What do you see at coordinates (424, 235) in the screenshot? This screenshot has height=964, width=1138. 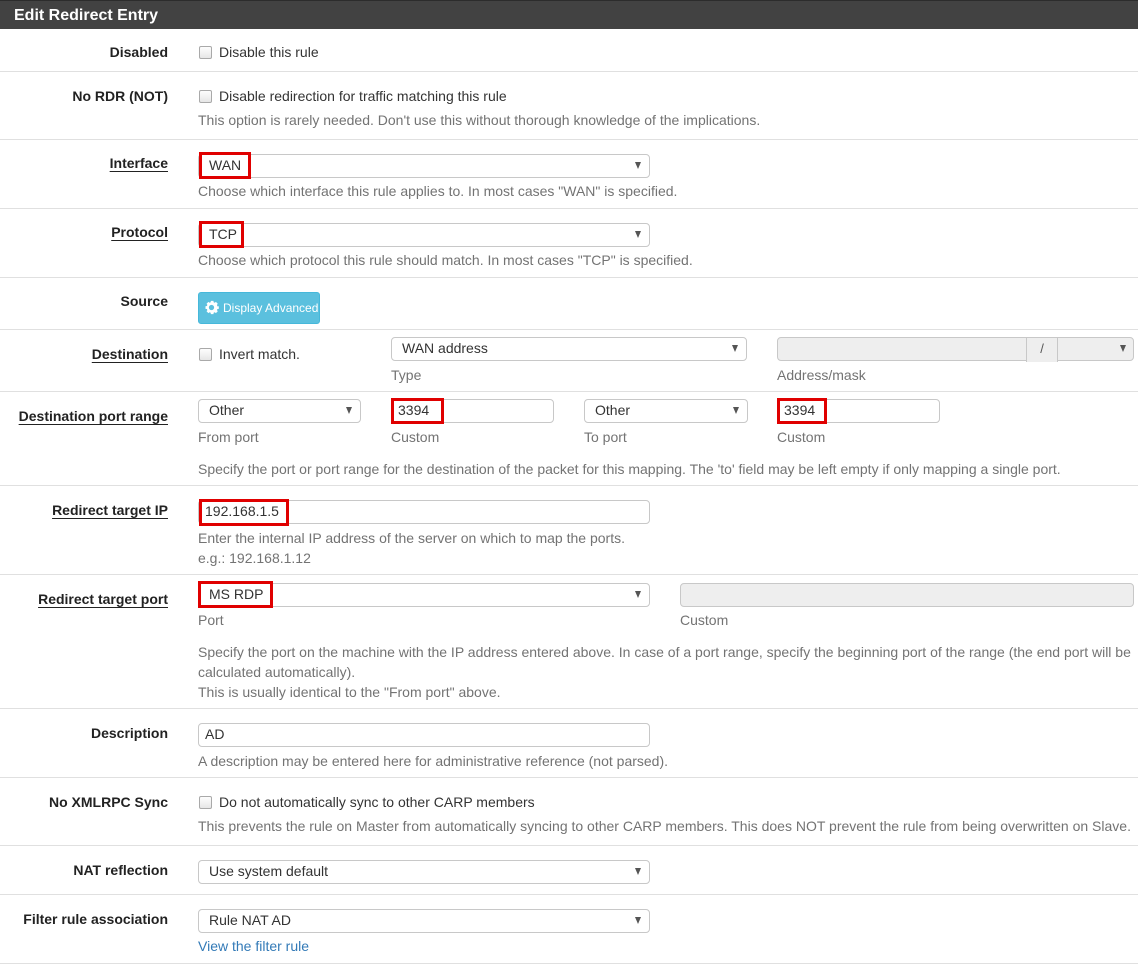 I see `protocol-select: TCP` at bounding box center [424, 235].